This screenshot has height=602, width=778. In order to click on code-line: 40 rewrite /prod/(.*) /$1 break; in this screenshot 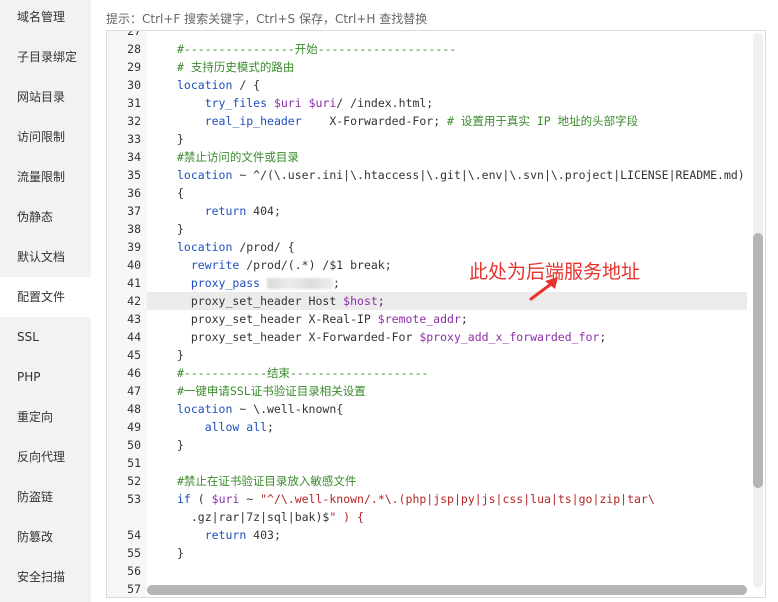, I will do `click(427, 265)`.